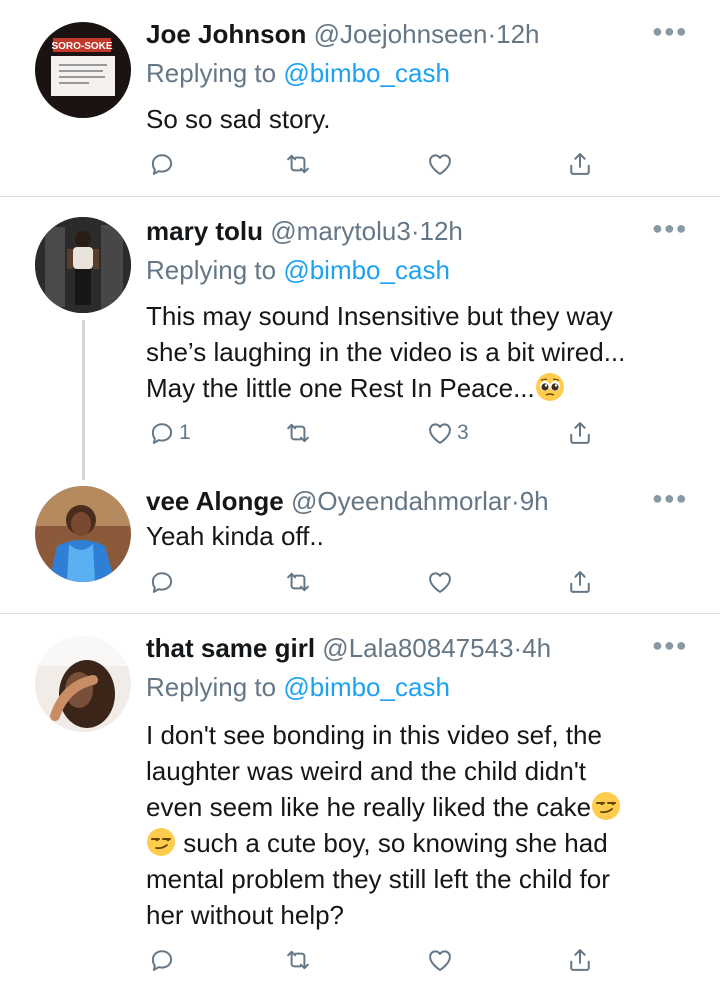  Describe the element at coordinates (392, 843) in the screenshot. I see `tweet-text-segment: such a cute boy, so knowing she had` at that location.